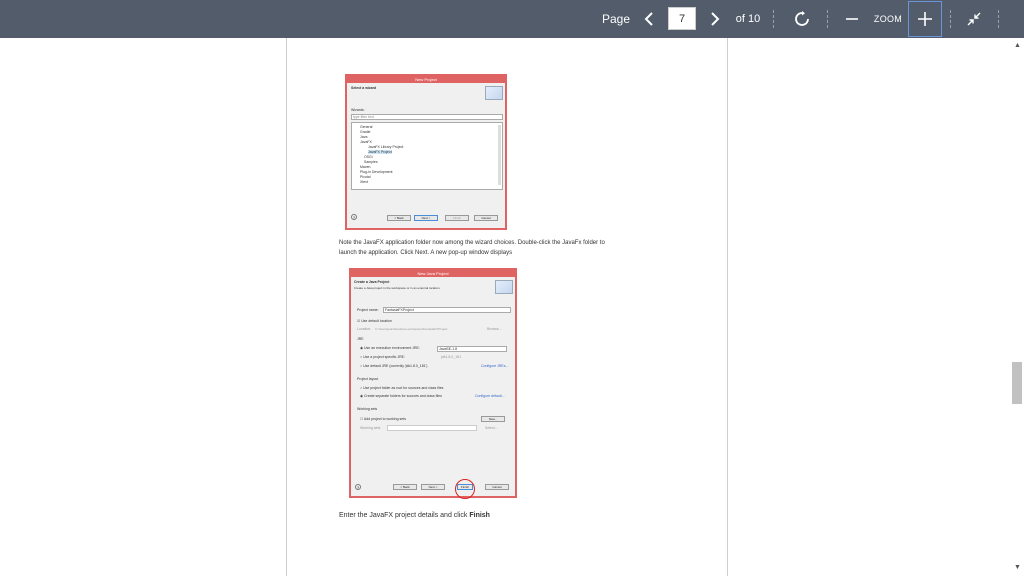  What do you see at coordinates (368, 379) in the screenshot?
I see `project-layout-label: Project layout` at bounding box center [368, 379].